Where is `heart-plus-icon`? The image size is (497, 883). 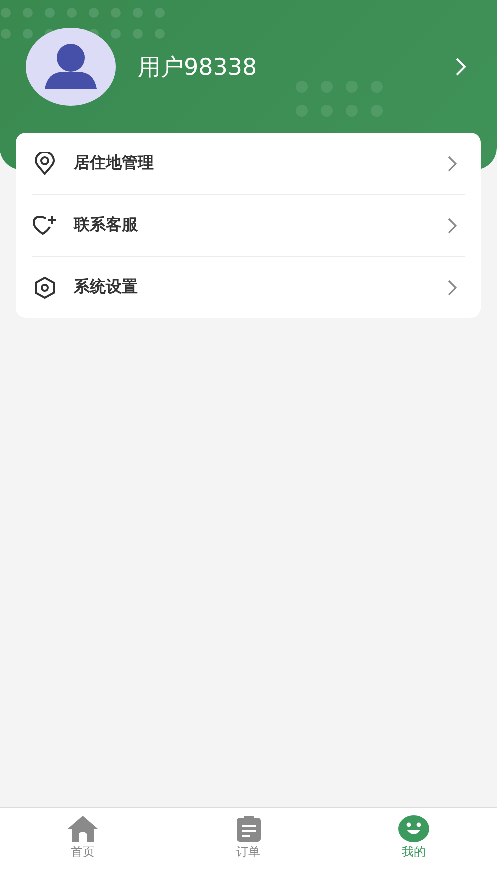
heart-plus-icon is located at coordinates (45, 225).